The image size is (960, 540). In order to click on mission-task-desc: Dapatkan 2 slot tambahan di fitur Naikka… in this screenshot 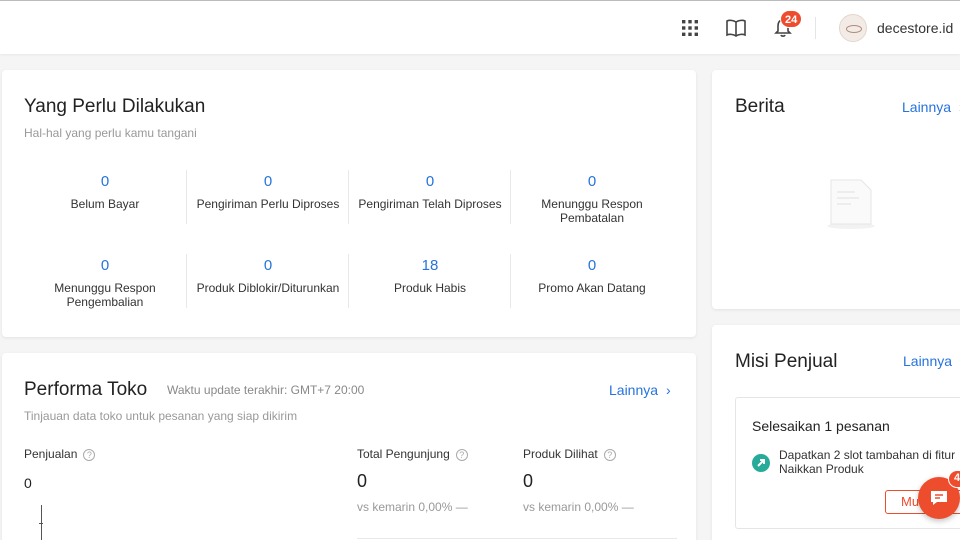, I will do `click(867, 462)`.